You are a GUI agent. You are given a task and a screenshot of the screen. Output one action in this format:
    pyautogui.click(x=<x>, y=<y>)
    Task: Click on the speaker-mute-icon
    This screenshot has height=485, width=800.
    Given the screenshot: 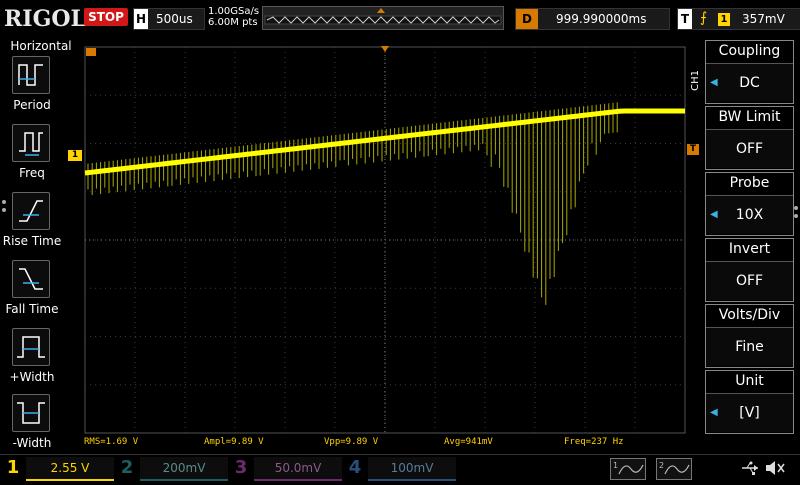 What is the action you would take?
    pyautogui.click(x=775, y=468)
    